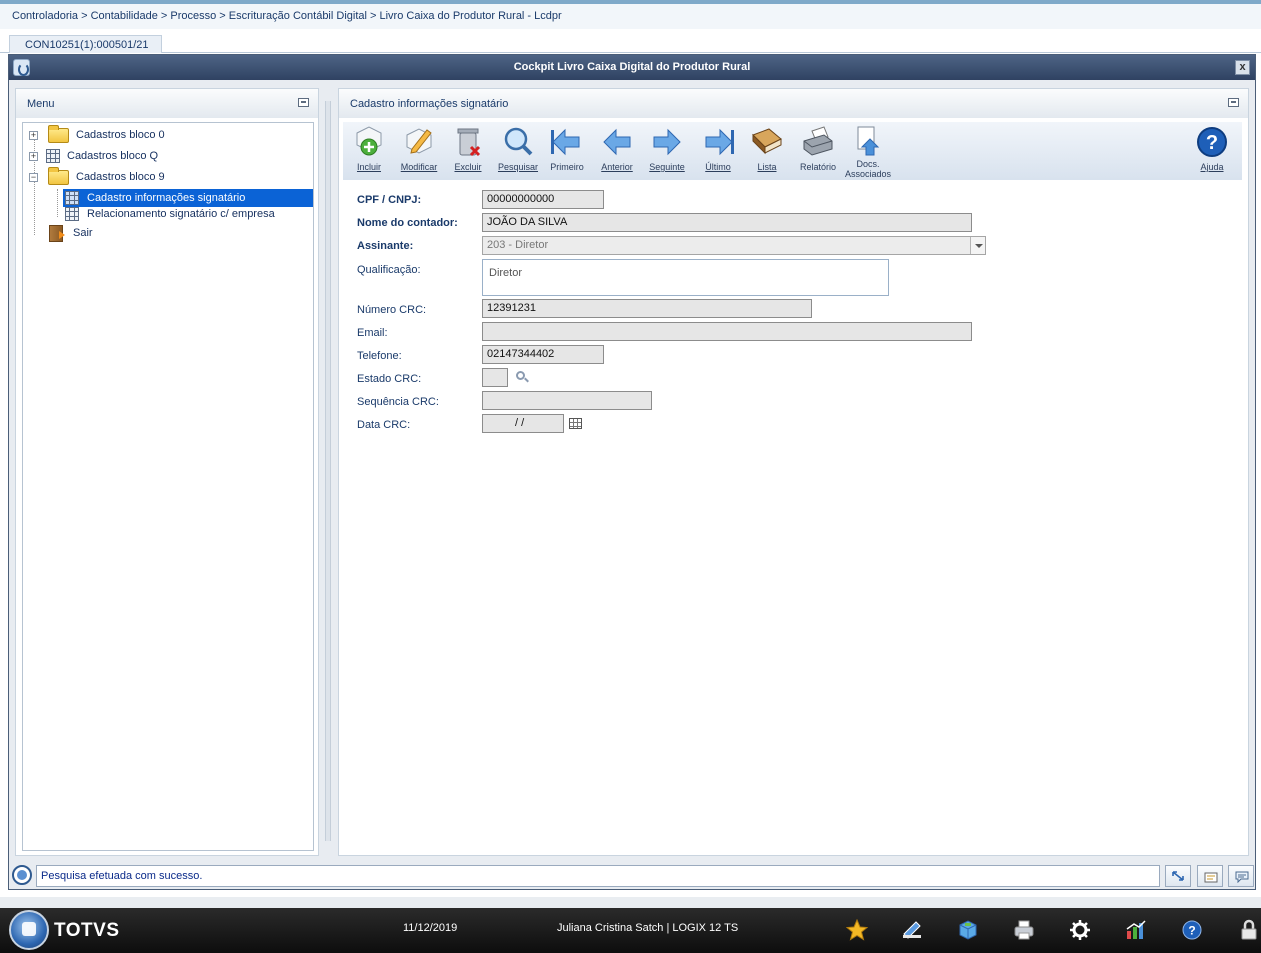  What do you see at coordinates (767, 167) in the screenshot?
I see `toolbar-label: Lista` at bounding box center [767, 167].